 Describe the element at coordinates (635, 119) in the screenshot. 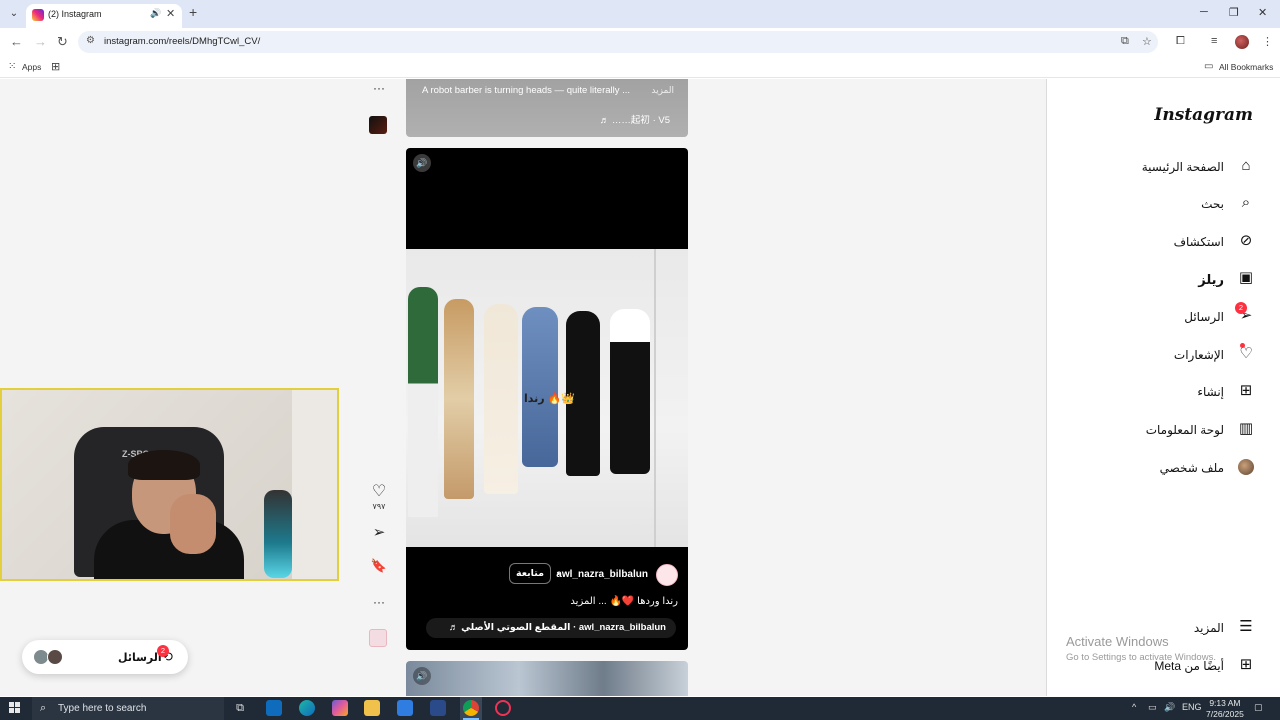

I see `previous-reel-audio: ♬ ……起初 · V5` at that location.